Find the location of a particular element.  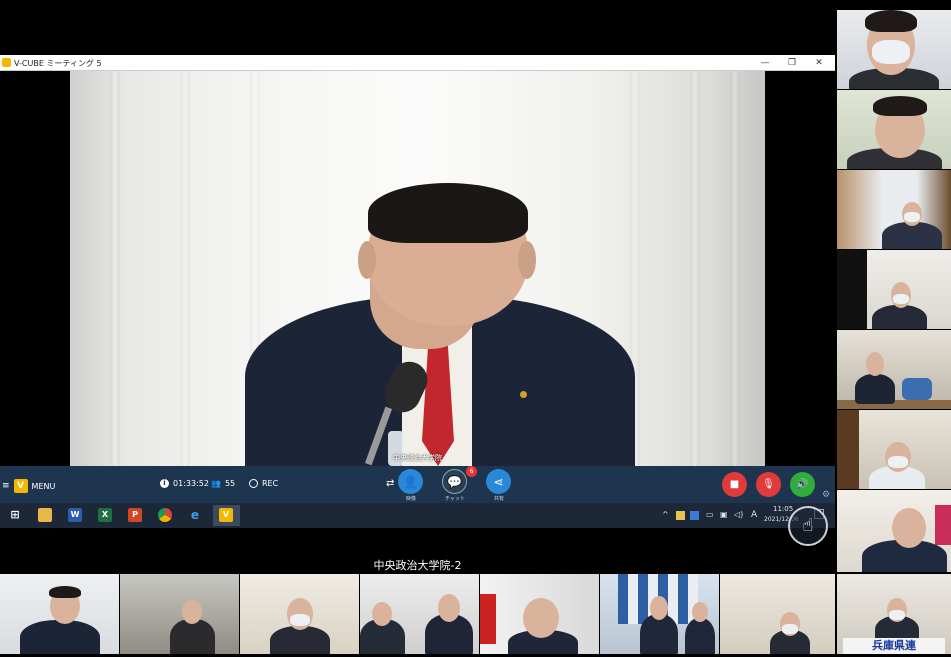

elapsed-time: i 01:33:52 is located at coordinates (184, 483).